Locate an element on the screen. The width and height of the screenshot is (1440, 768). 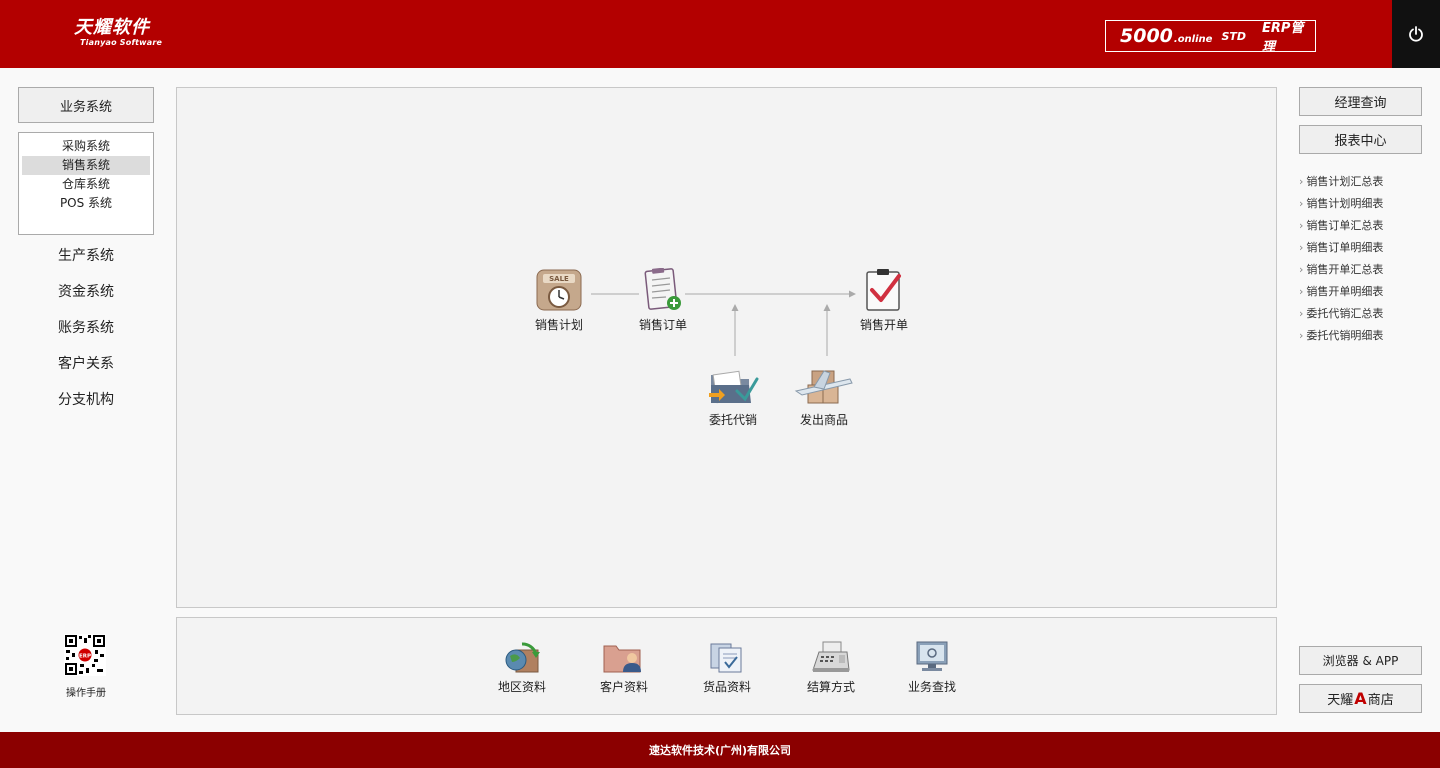
tool-label-region: 地区资料 is located at coordinates (521, 687).